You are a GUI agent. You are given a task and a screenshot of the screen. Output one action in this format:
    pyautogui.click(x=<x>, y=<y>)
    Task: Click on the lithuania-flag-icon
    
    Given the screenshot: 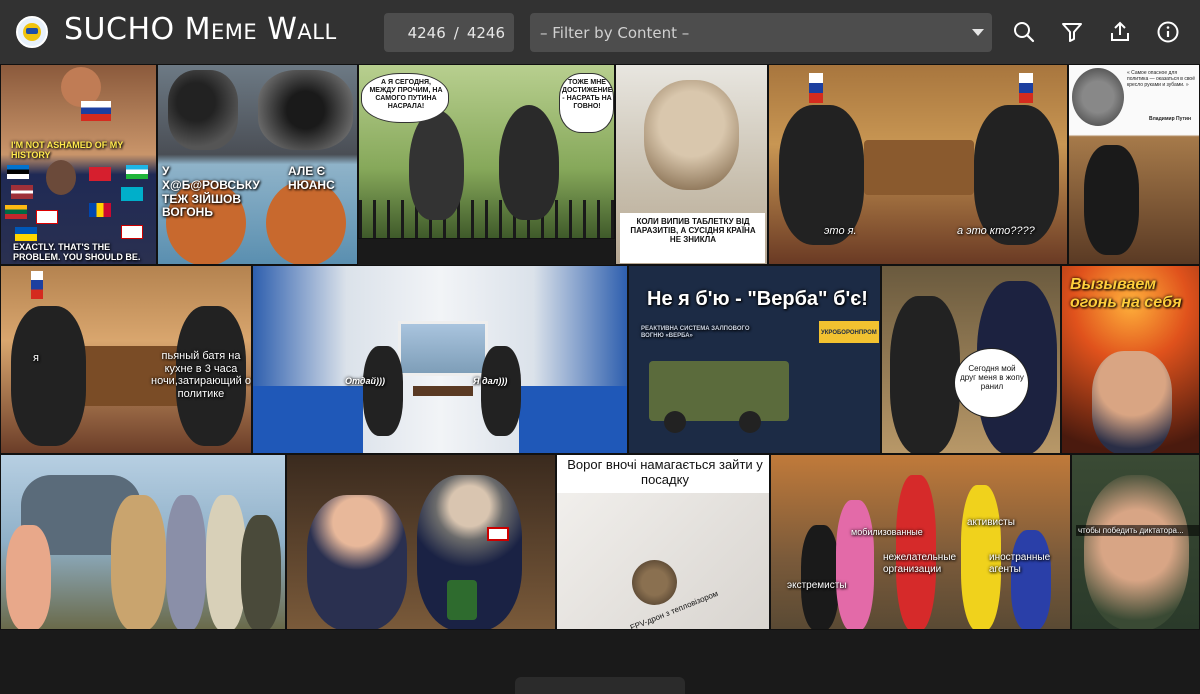 What is the action you would take?
    pyautogui.click(x=16, y=212)
    